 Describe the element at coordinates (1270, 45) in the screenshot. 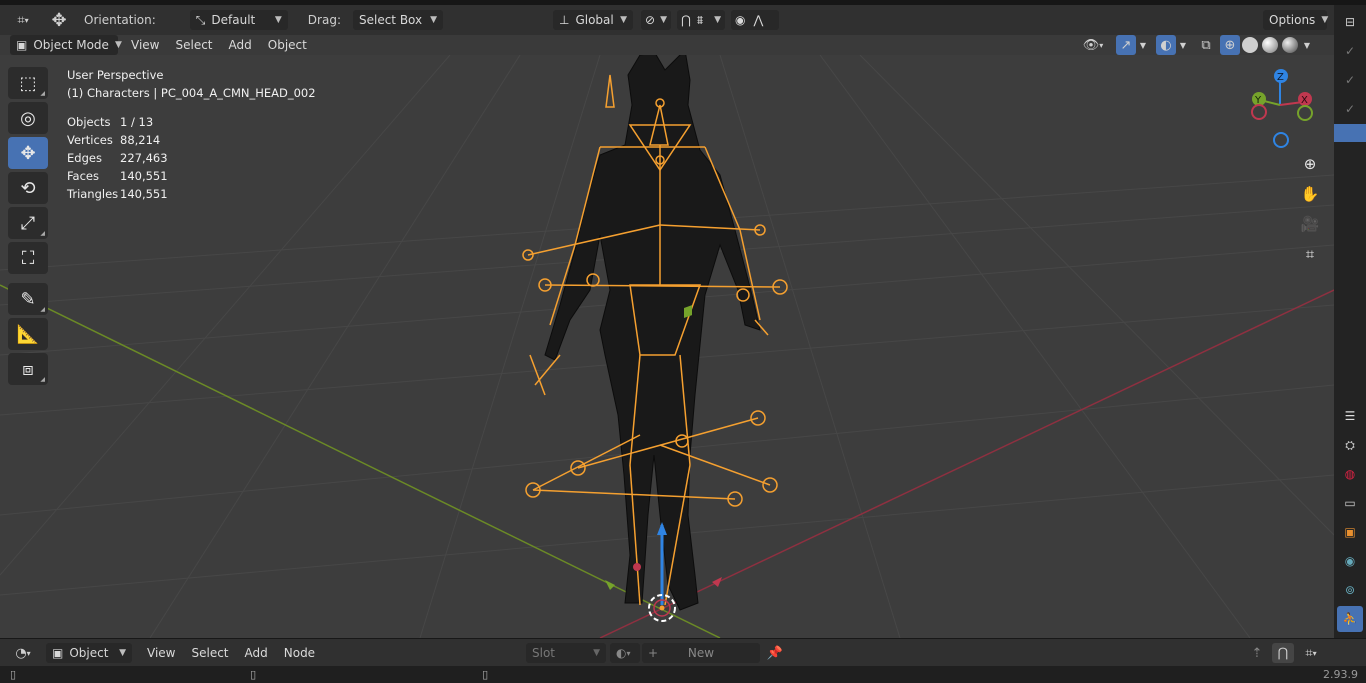

I see `material-shading-icon` at that location.